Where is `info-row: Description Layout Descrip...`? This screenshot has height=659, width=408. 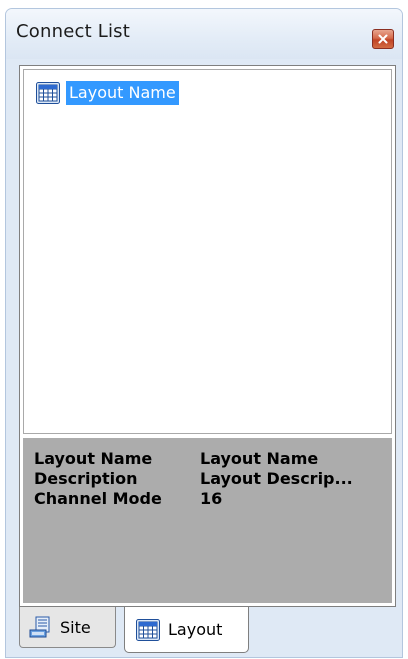
info-row: Description Layout Descrip... is located at coordinates (193, 479).